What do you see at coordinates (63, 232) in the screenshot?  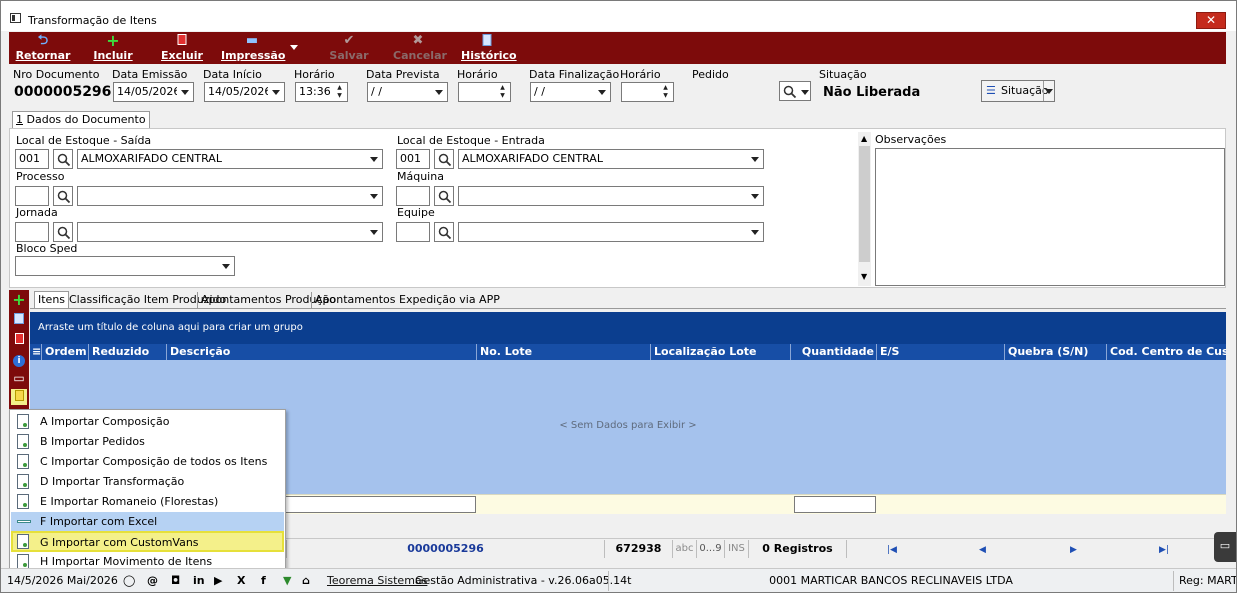 I see `jornada-search` at bounding box center [63, 232].